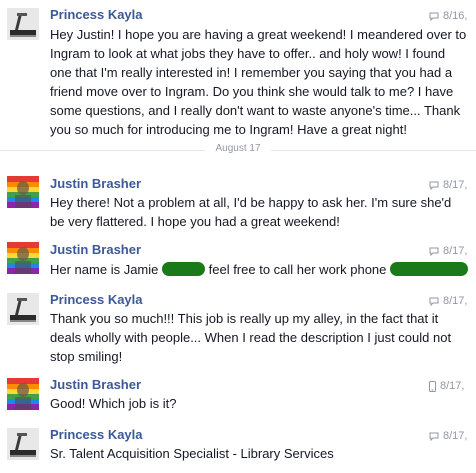 The height and width of the screenshot is (473, 476). What do you see at coordinates (373, 150) in the screenshot?
I see `divider-rule-right` at bounding box center [373, 150].